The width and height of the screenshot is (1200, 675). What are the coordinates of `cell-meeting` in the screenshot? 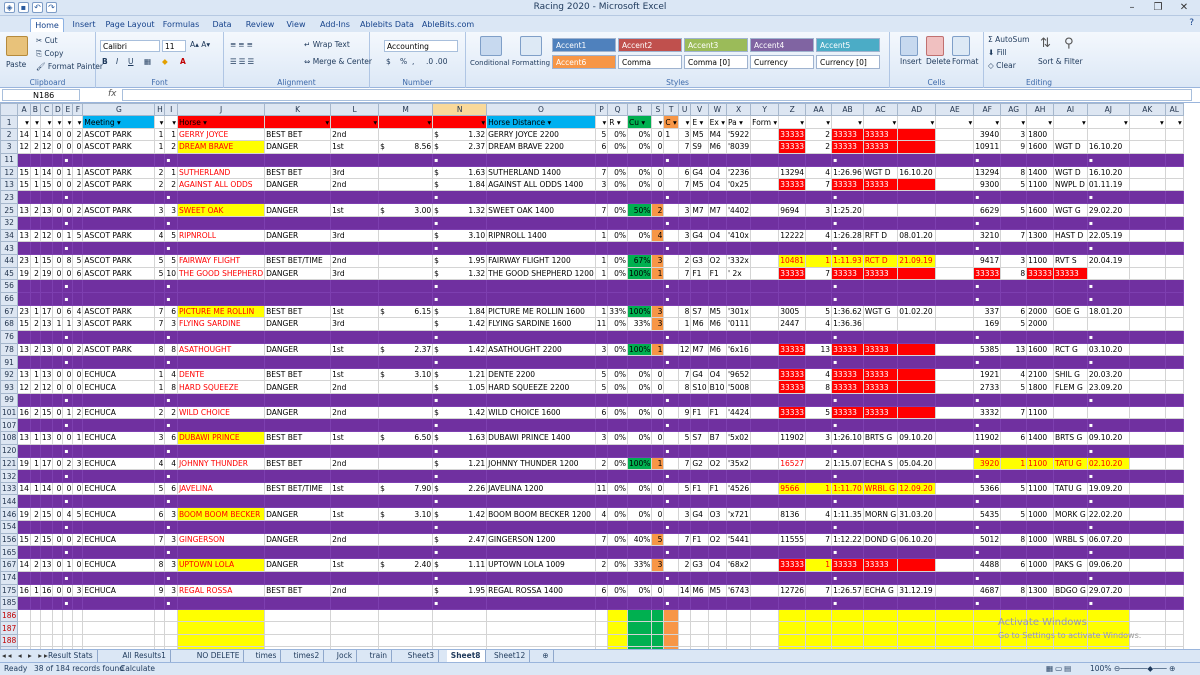 It's located at (119, 628).